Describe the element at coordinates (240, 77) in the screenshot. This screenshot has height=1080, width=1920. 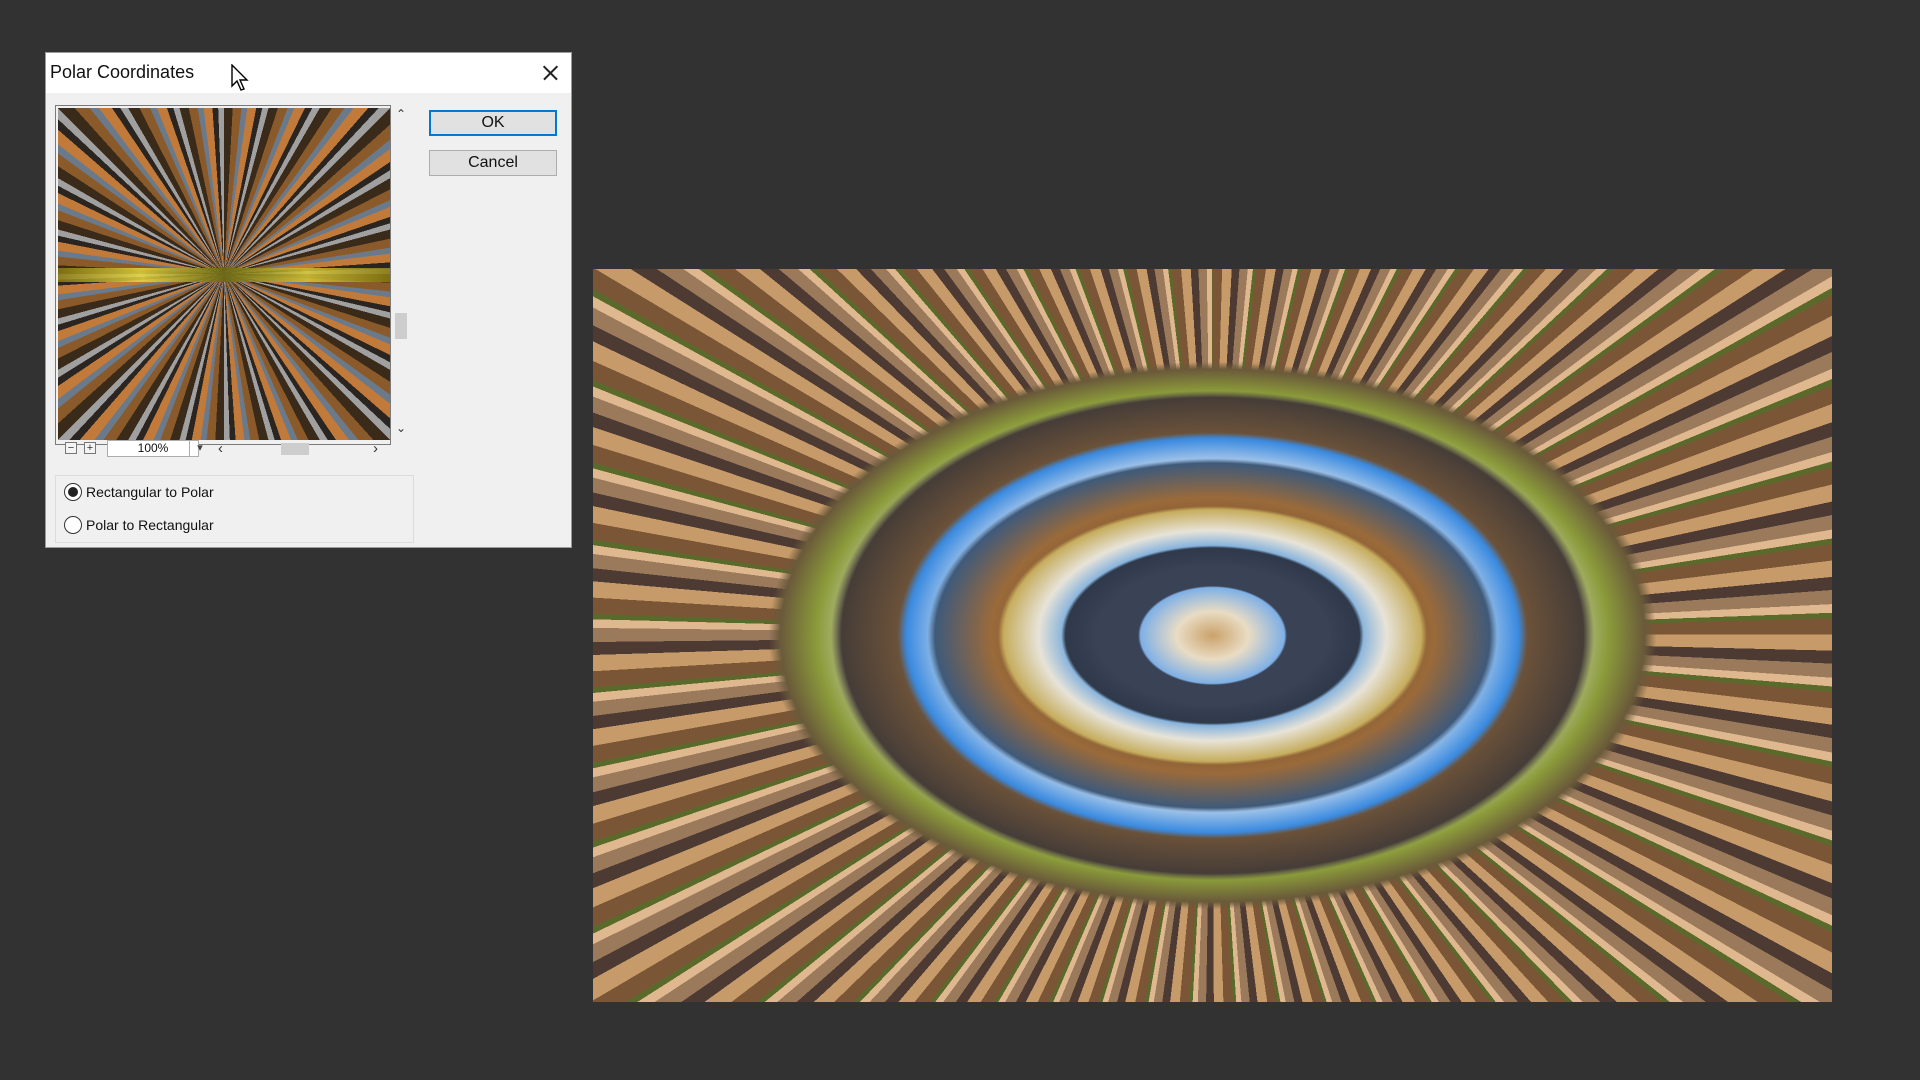
I see `arrow-cursor-icon` at that location.